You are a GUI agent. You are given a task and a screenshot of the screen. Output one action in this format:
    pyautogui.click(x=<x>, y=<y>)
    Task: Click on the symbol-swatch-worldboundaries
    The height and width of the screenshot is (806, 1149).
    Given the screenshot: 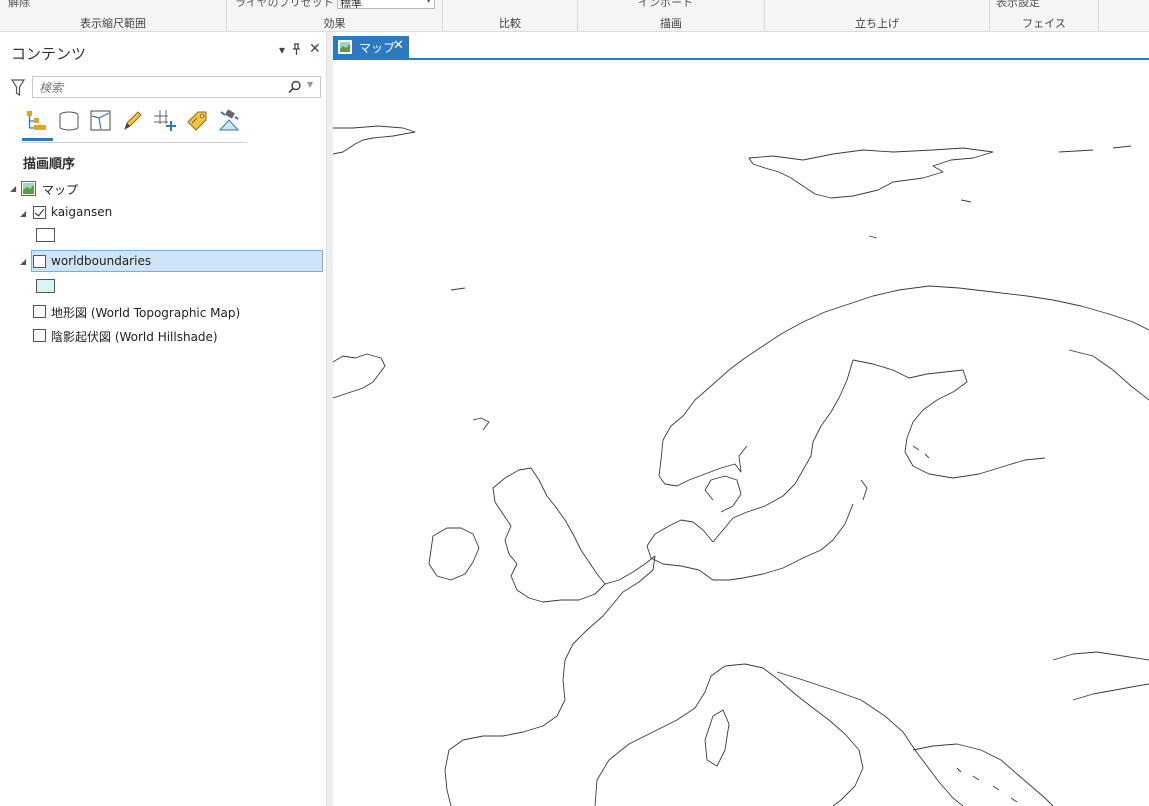 What is the action you would take?
    pyautogui.click(x=45, y=286)
    